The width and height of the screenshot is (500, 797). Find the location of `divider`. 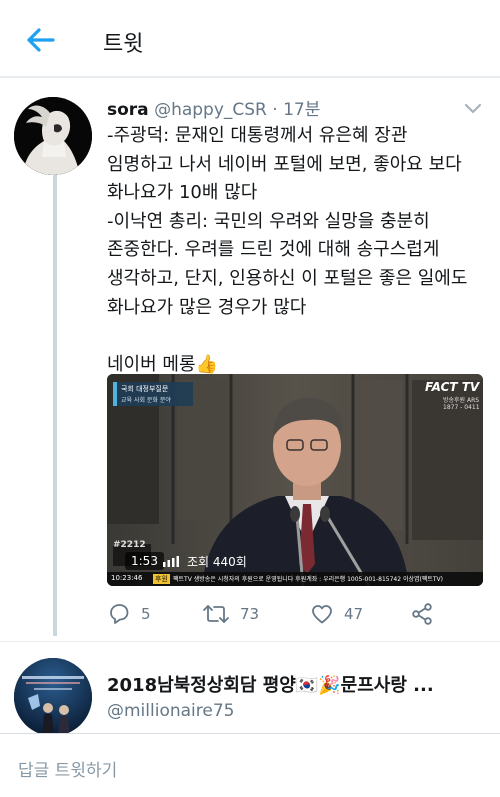

divider is located at coordinates (250, 641).